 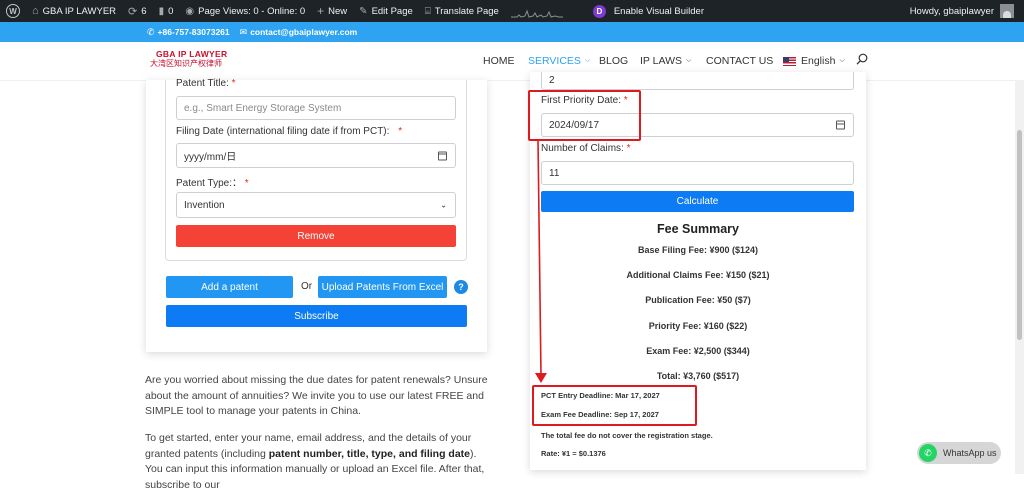 I want to click on stats-sparkline-icon, so click(x=536, y=11).